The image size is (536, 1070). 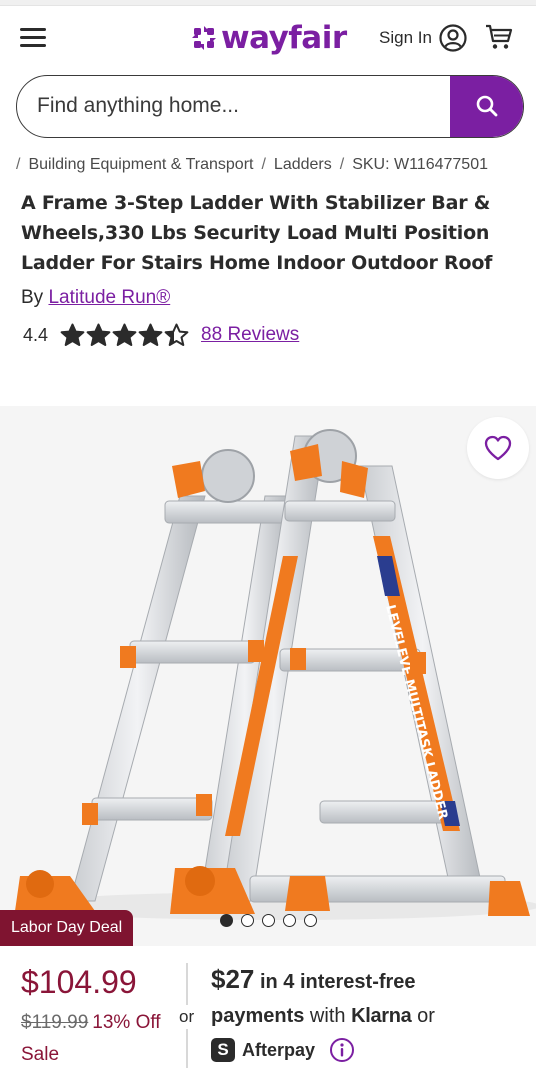 What do you see at coordinates (55, 1022) in the screenshot?
I see `original-price: $119.99` at bounding box center [55, 1022].